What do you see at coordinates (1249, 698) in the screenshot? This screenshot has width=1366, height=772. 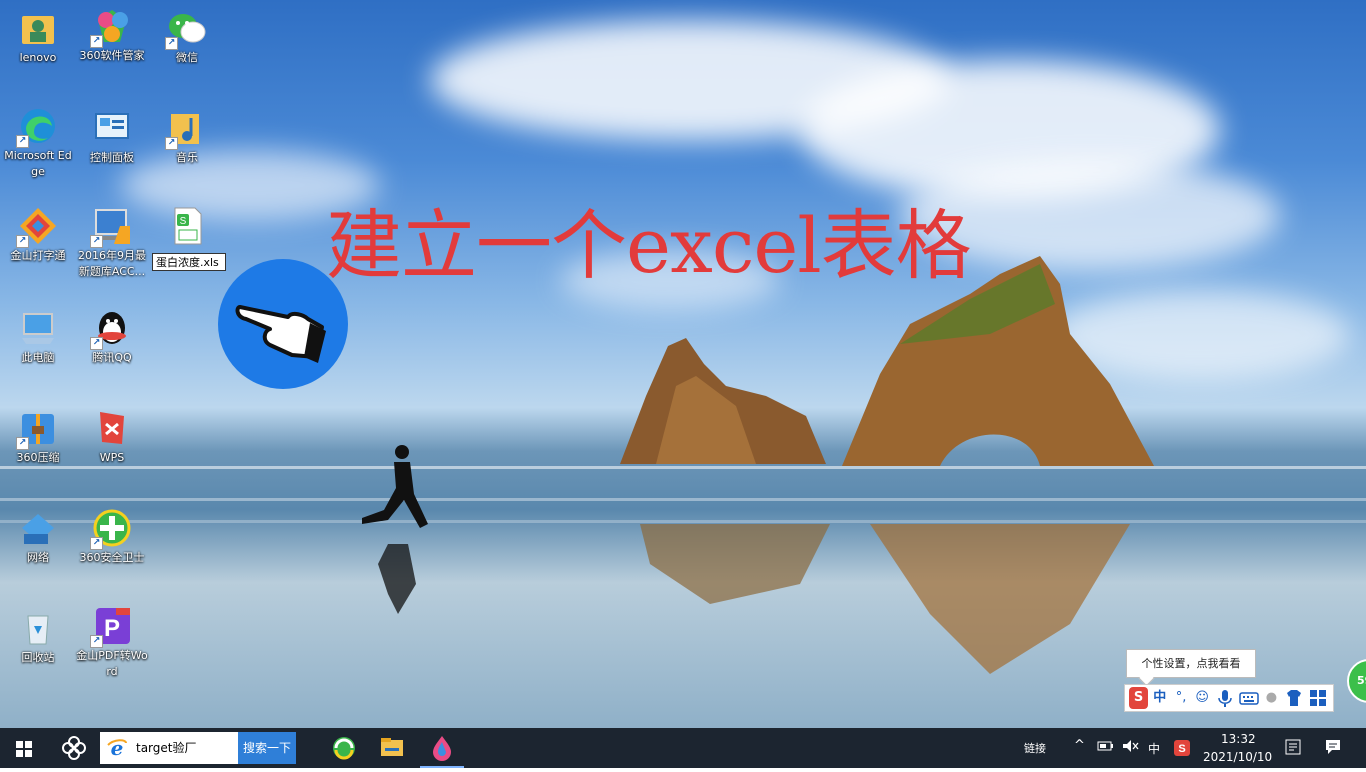 I see `keyboard-icon` at bounding box center [1249, 698].